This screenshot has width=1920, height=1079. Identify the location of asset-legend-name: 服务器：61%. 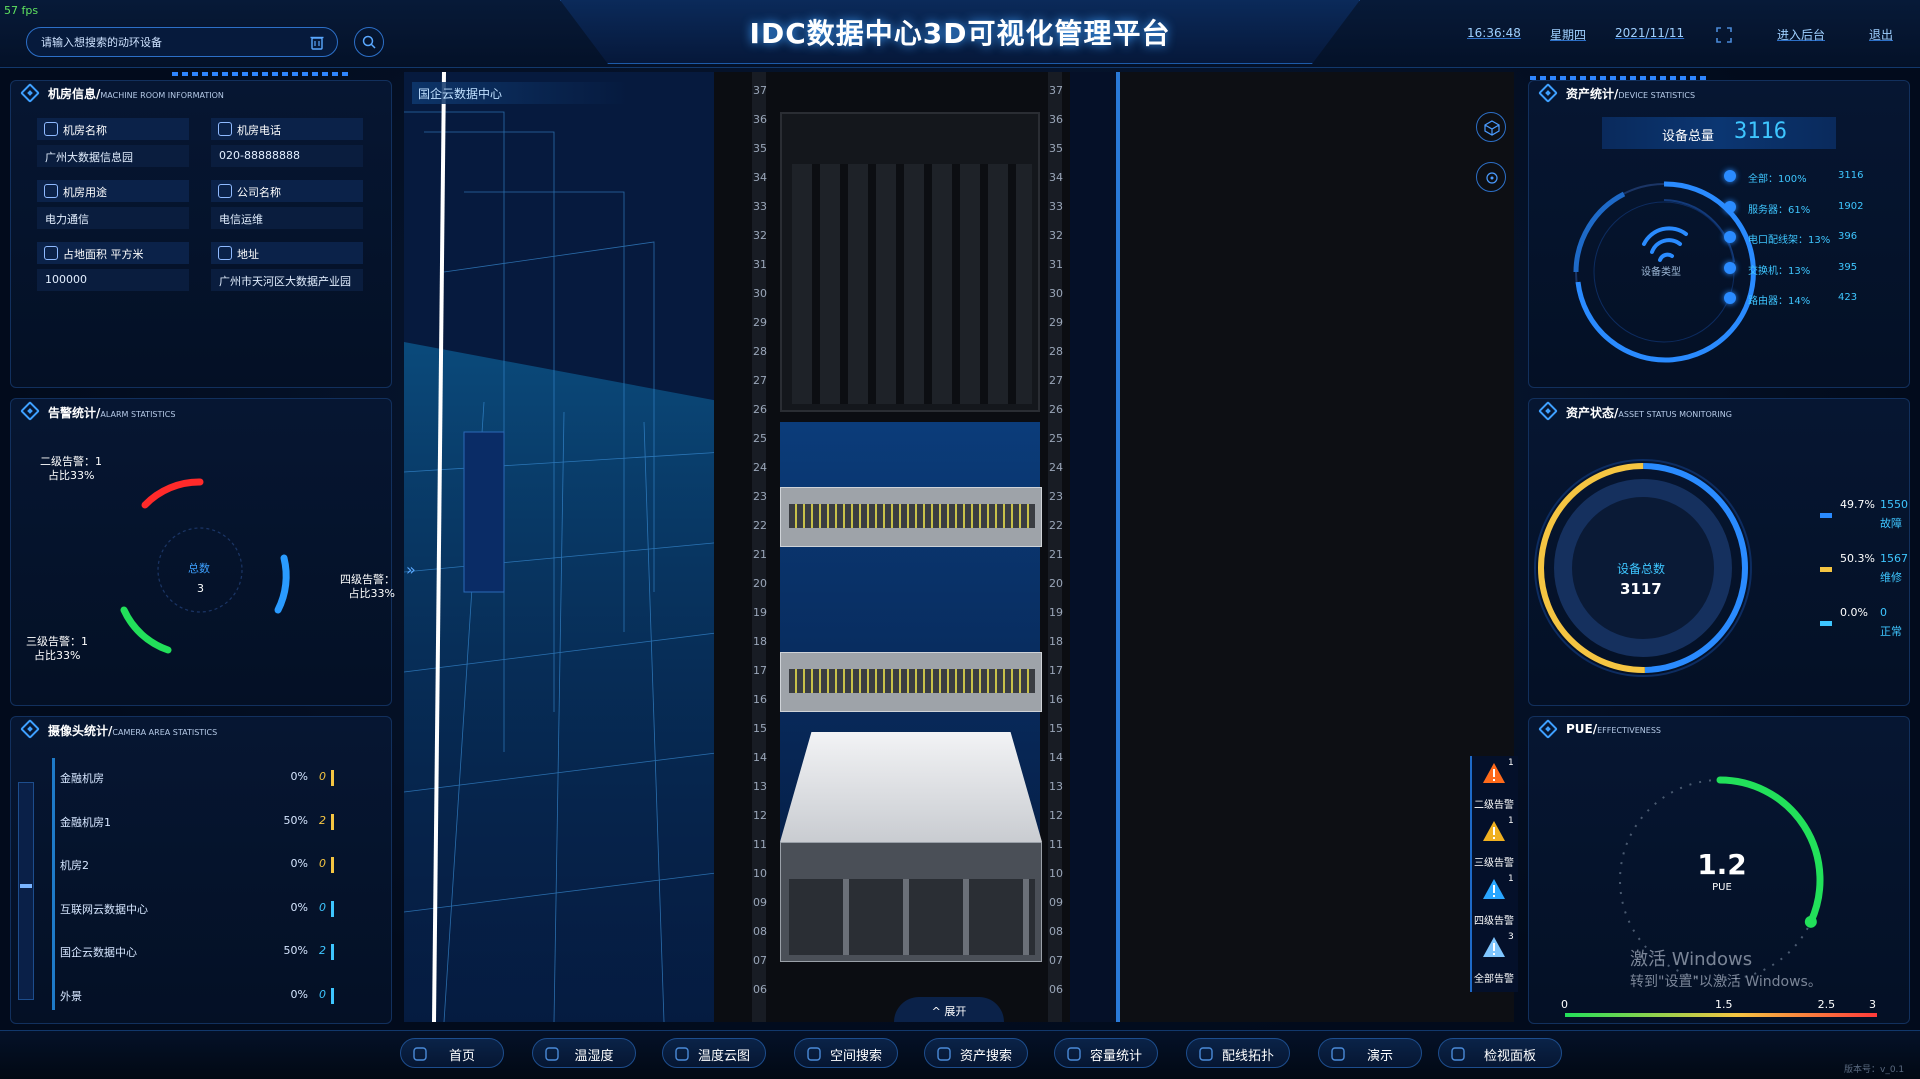
(1779, 210).